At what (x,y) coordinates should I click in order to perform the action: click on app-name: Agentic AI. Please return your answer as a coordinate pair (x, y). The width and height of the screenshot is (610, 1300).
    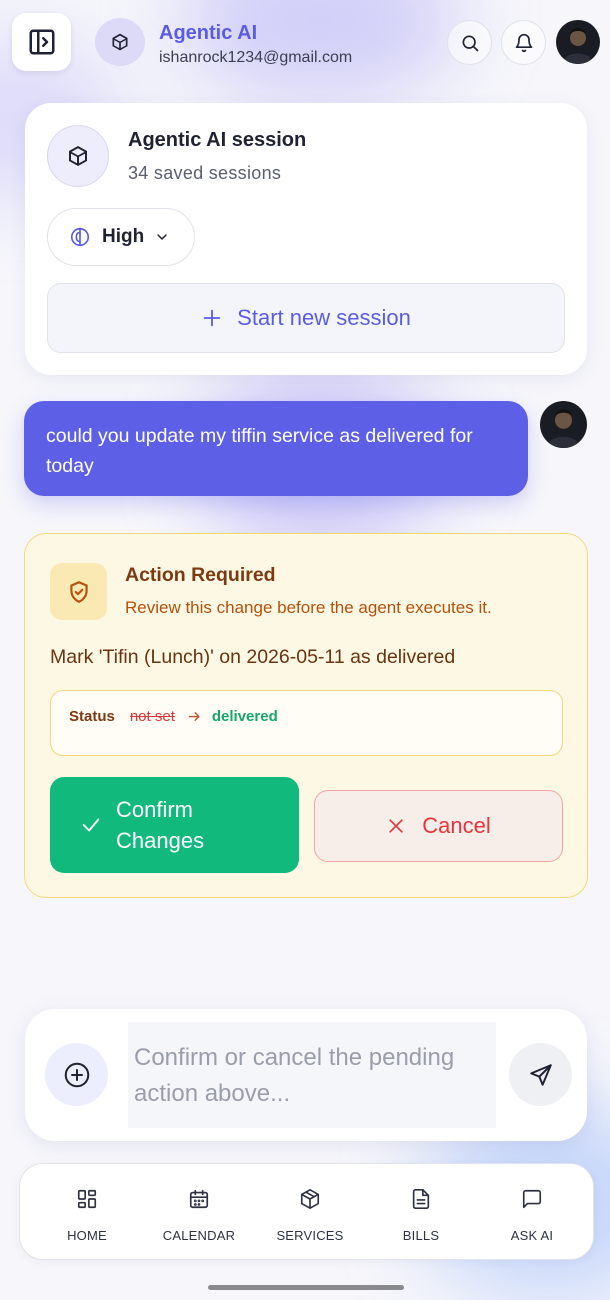
    Looking at the image, I should click on (208, 33).